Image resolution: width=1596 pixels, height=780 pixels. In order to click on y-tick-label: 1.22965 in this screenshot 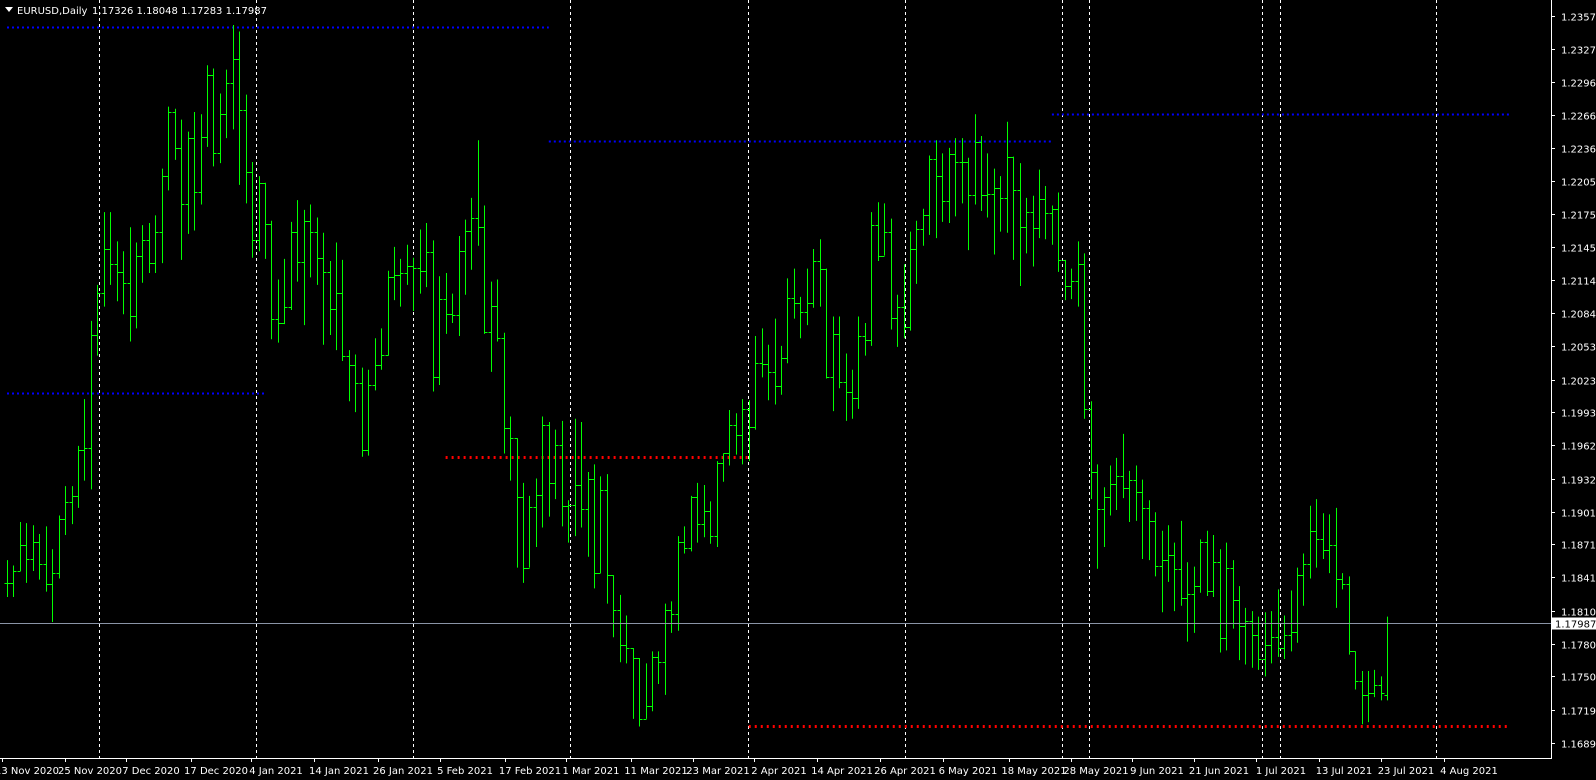, I will do `click(1578, 84)`.